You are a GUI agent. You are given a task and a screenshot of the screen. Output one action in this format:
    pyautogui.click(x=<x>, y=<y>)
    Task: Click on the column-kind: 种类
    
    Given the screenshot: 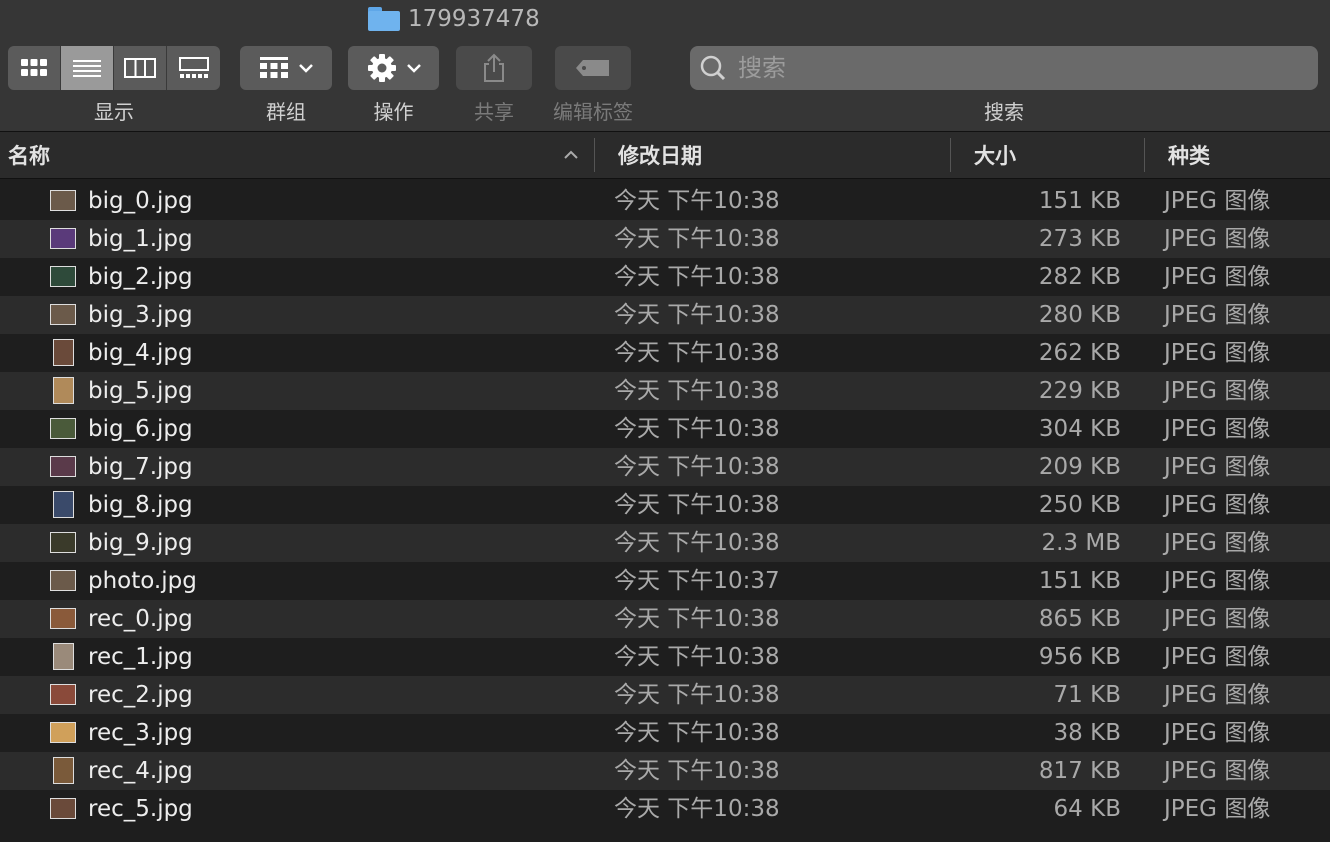 What is the action you would take?
    pyautogui.click(x=1189, y=155)
    